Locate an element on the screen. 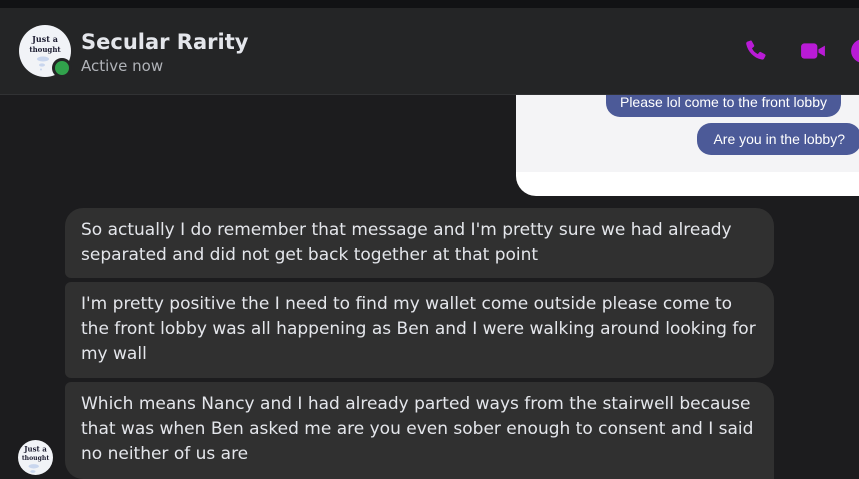  avatar-thought-cloud-image: Just a thought is located at coordinates (35, 458).